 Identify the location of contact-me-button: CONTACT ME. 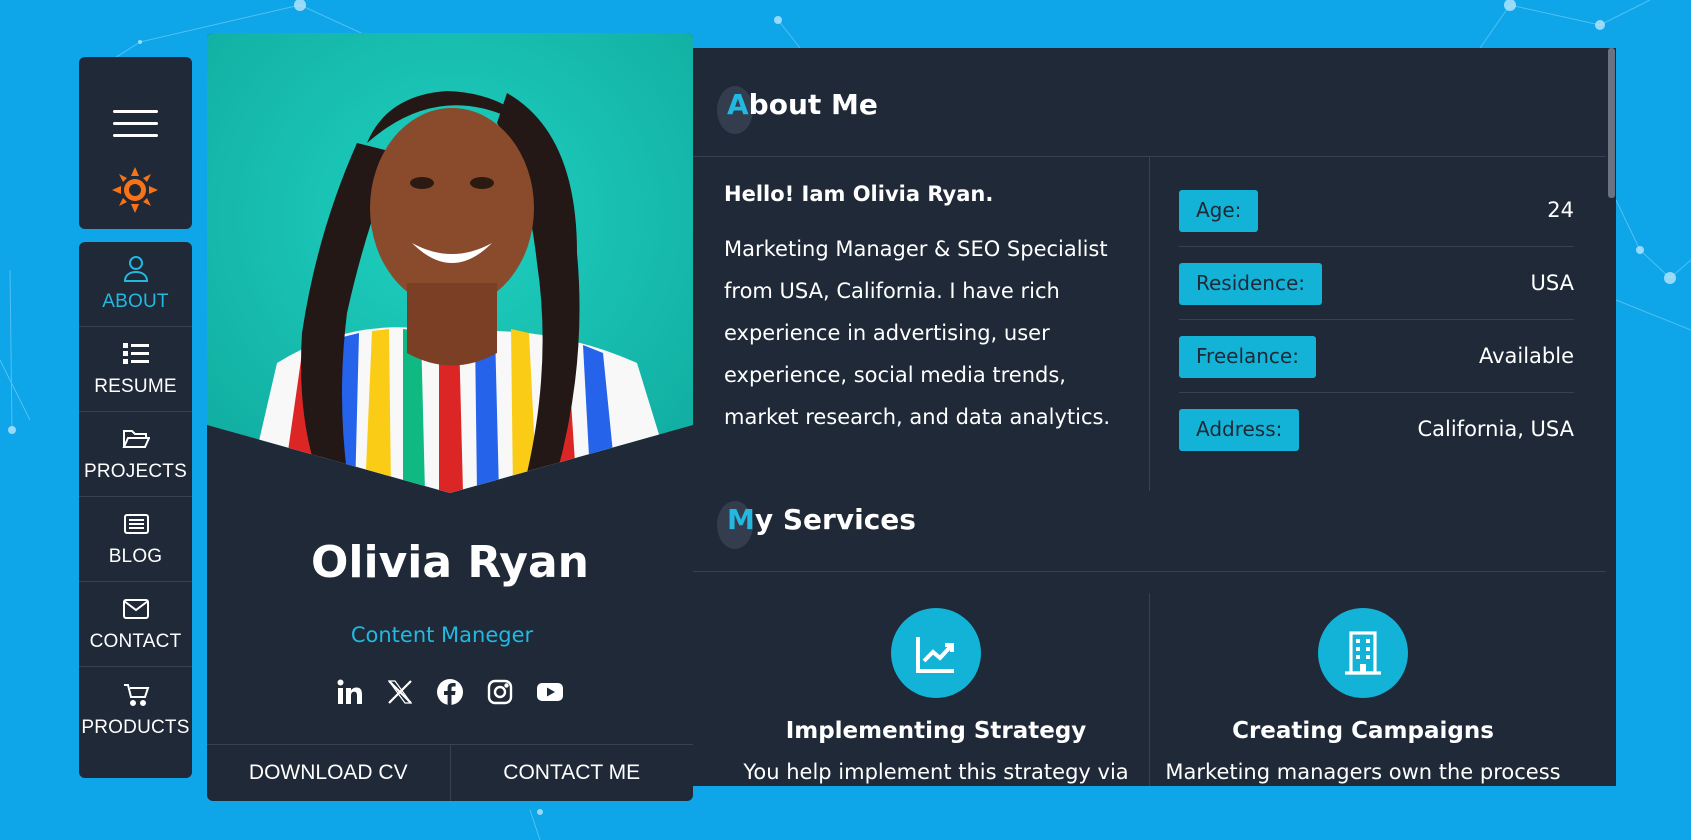
(572, 773).